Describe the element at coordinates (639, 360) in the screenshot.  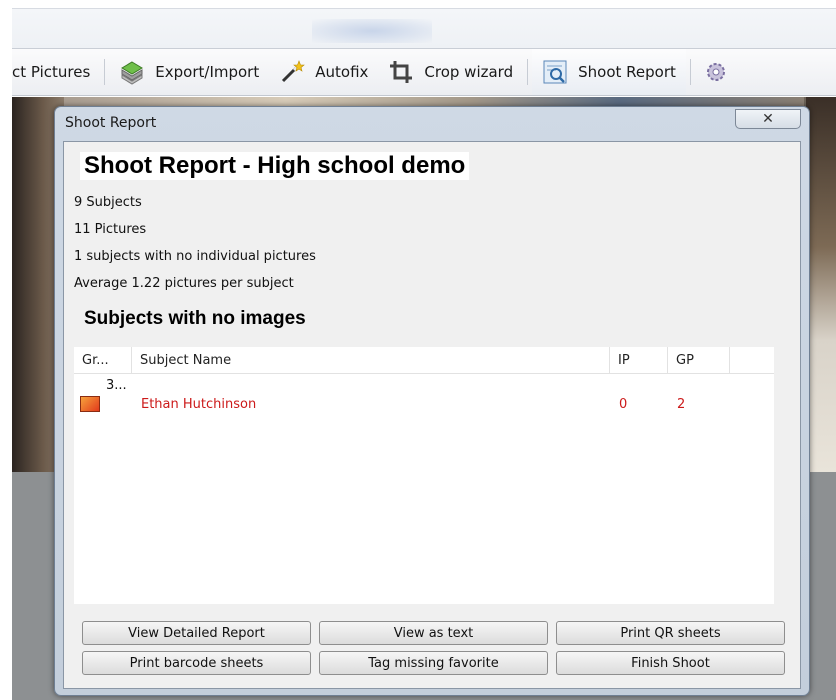
I see `column-header-ip: IP` at that location.